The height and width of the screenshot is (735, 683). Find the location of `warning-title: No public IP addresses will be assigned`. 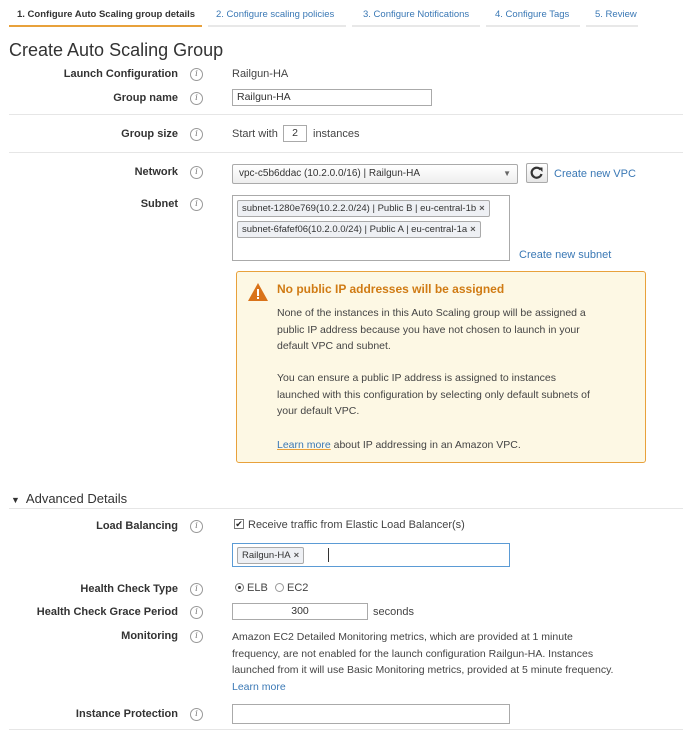

warning-title: No public IP addresses will be assigned is located at coordinates (391, 289).